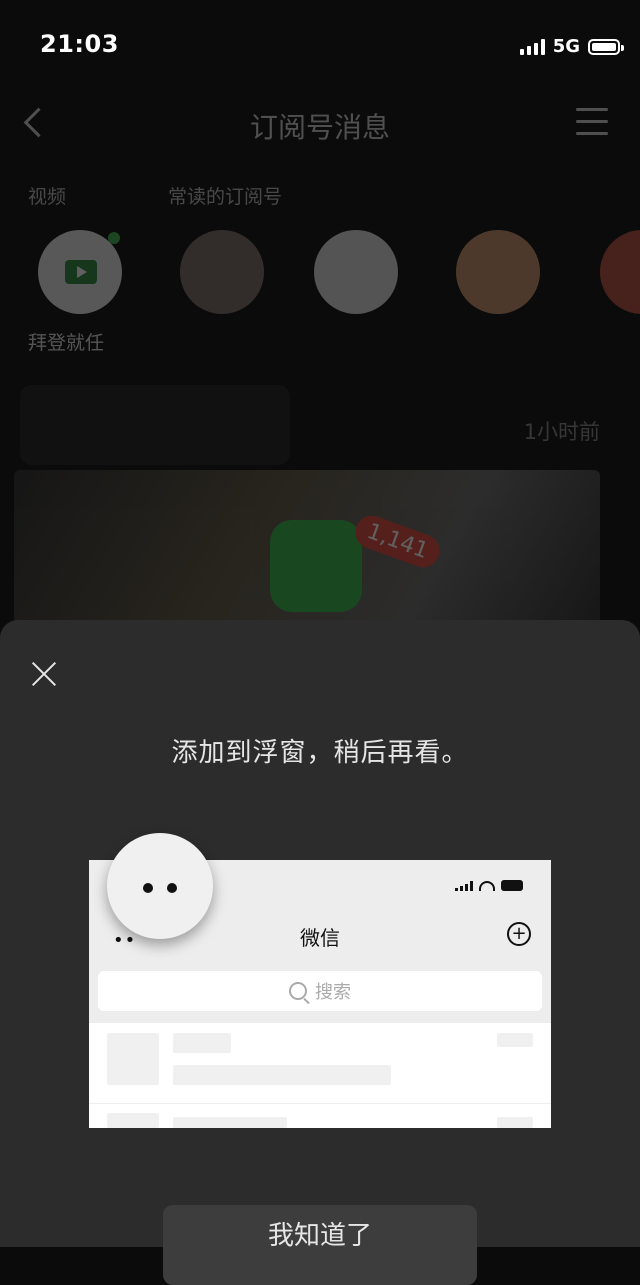  Describe the element at coordinates (320, 1075) in the screenshot. I see `illustration-chat-list` at that location.